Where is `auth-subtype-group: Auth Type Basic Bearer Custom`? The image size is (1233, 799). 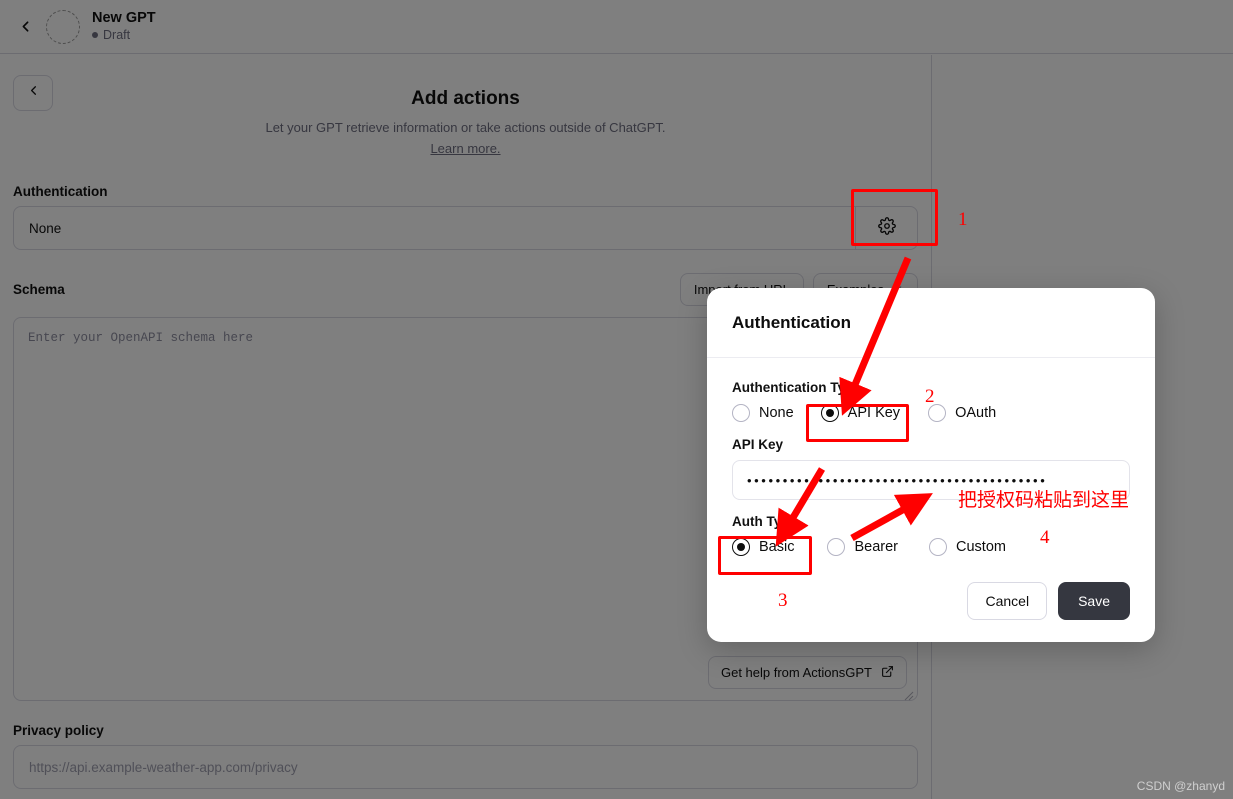
auth-subtype-group: Auth Type Basic Bearer Custom is located at coordinates (931, 535).